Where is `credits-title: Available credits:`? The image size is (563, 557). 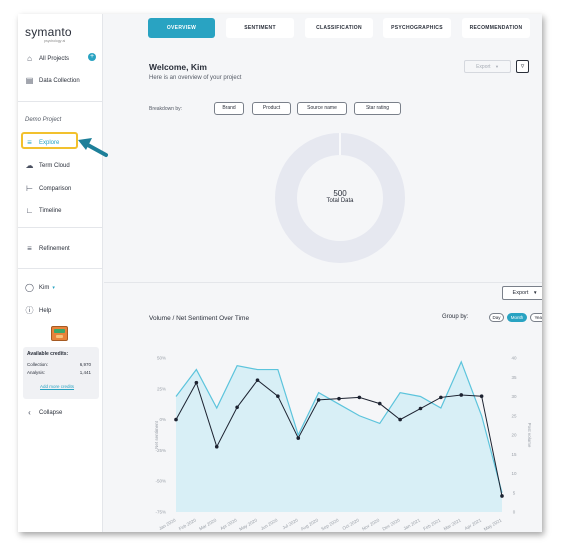 credits-title: Available credits: is located at coordinates (48, 354).